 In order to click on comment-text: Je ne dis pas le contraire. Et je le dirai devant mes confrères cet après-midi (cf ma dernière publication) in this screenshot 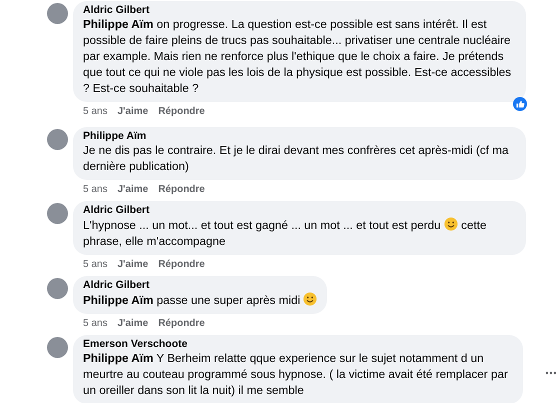, I will do `click(296, 159)`.